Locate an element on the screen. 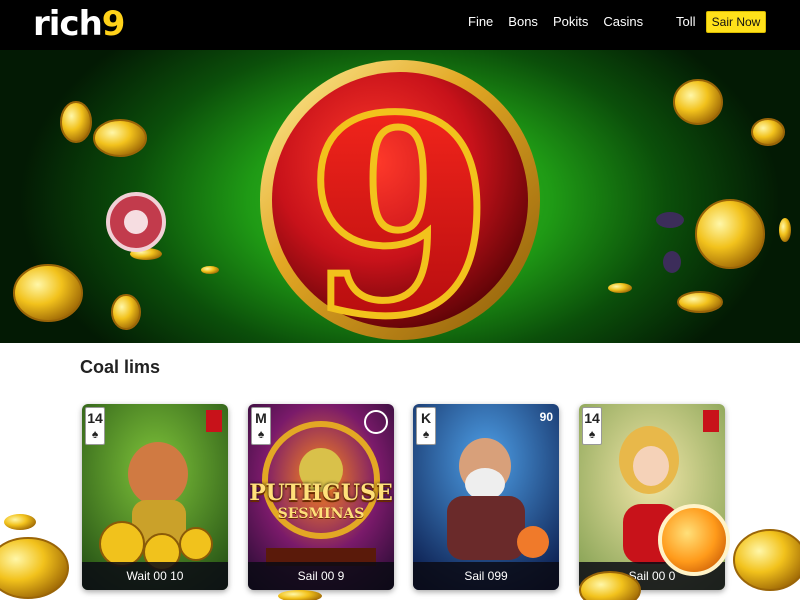 Image resolution: width=800 pixels, height=600 pixels. nine-glyph: 9 is located at coordinates (400, 200).